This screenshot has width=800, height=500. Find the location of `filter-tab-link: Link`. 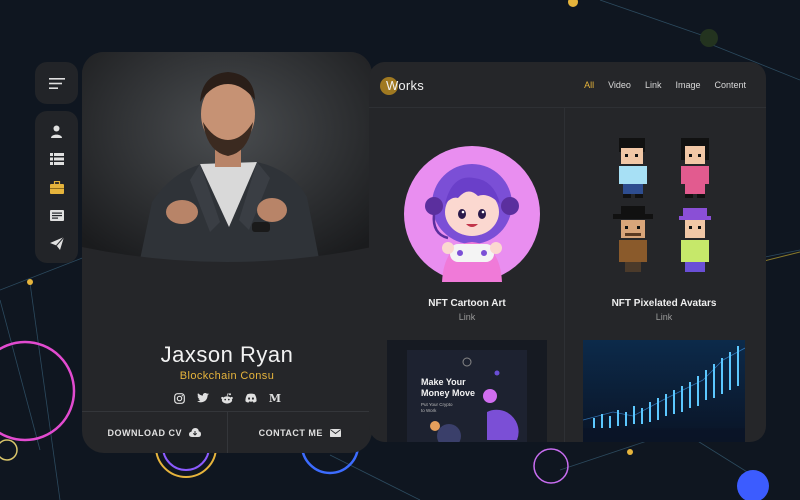

filter-tab-link: Link is located at coordinates (653, 85).